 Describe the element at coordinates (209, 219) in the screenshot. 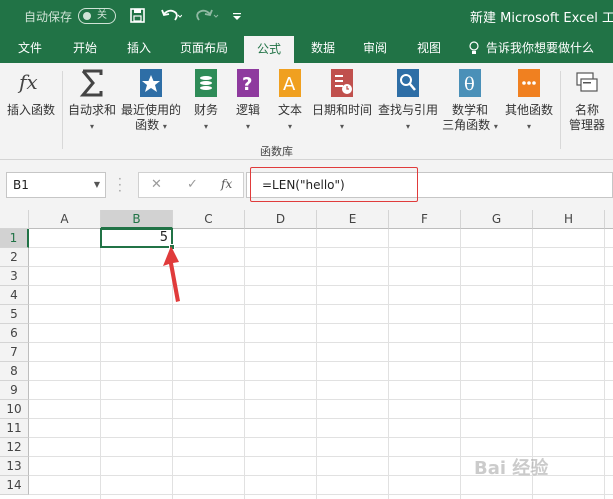

I see `column-header-c: C` at that location.